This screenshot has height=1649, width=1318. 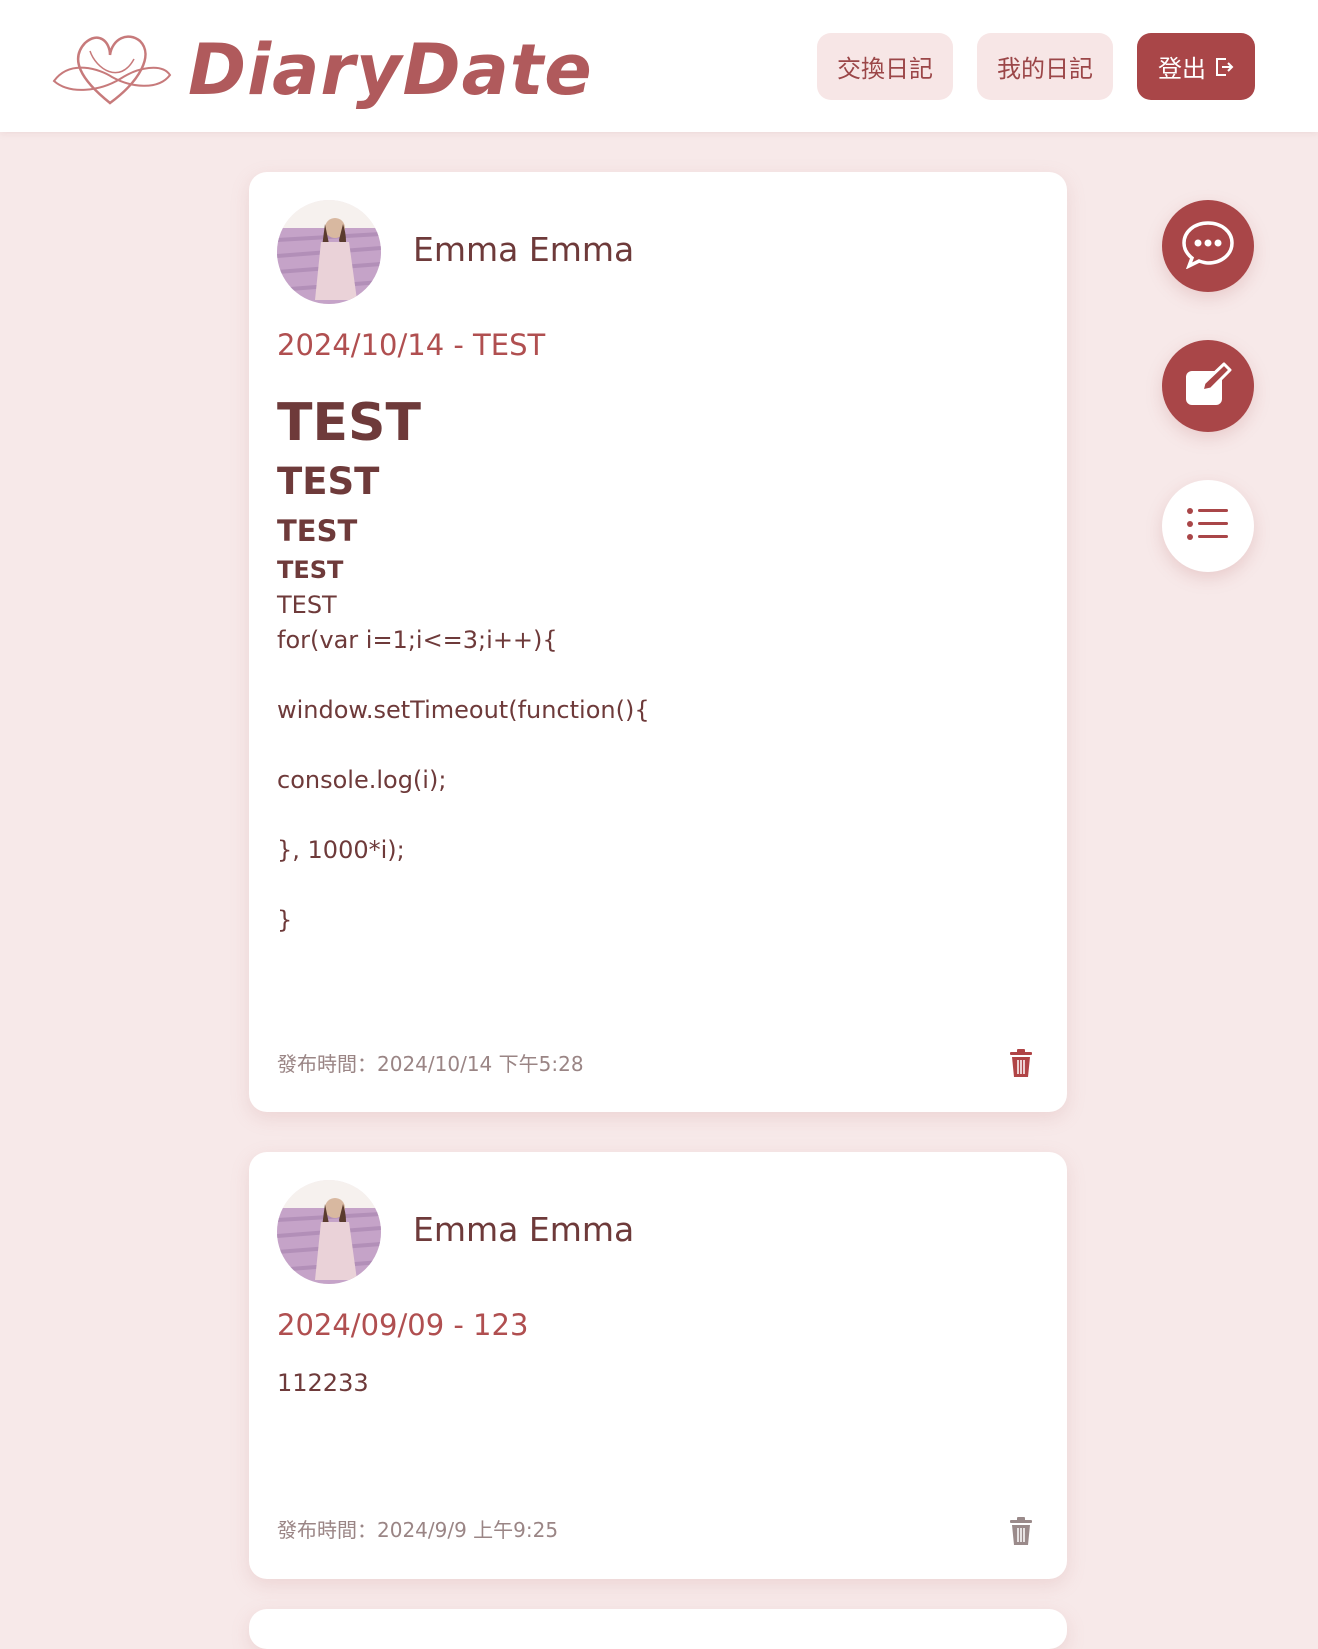 I want to click on top-header: DiaryDate 交換日記 我的日記 登出, so click(x=659, y=66).